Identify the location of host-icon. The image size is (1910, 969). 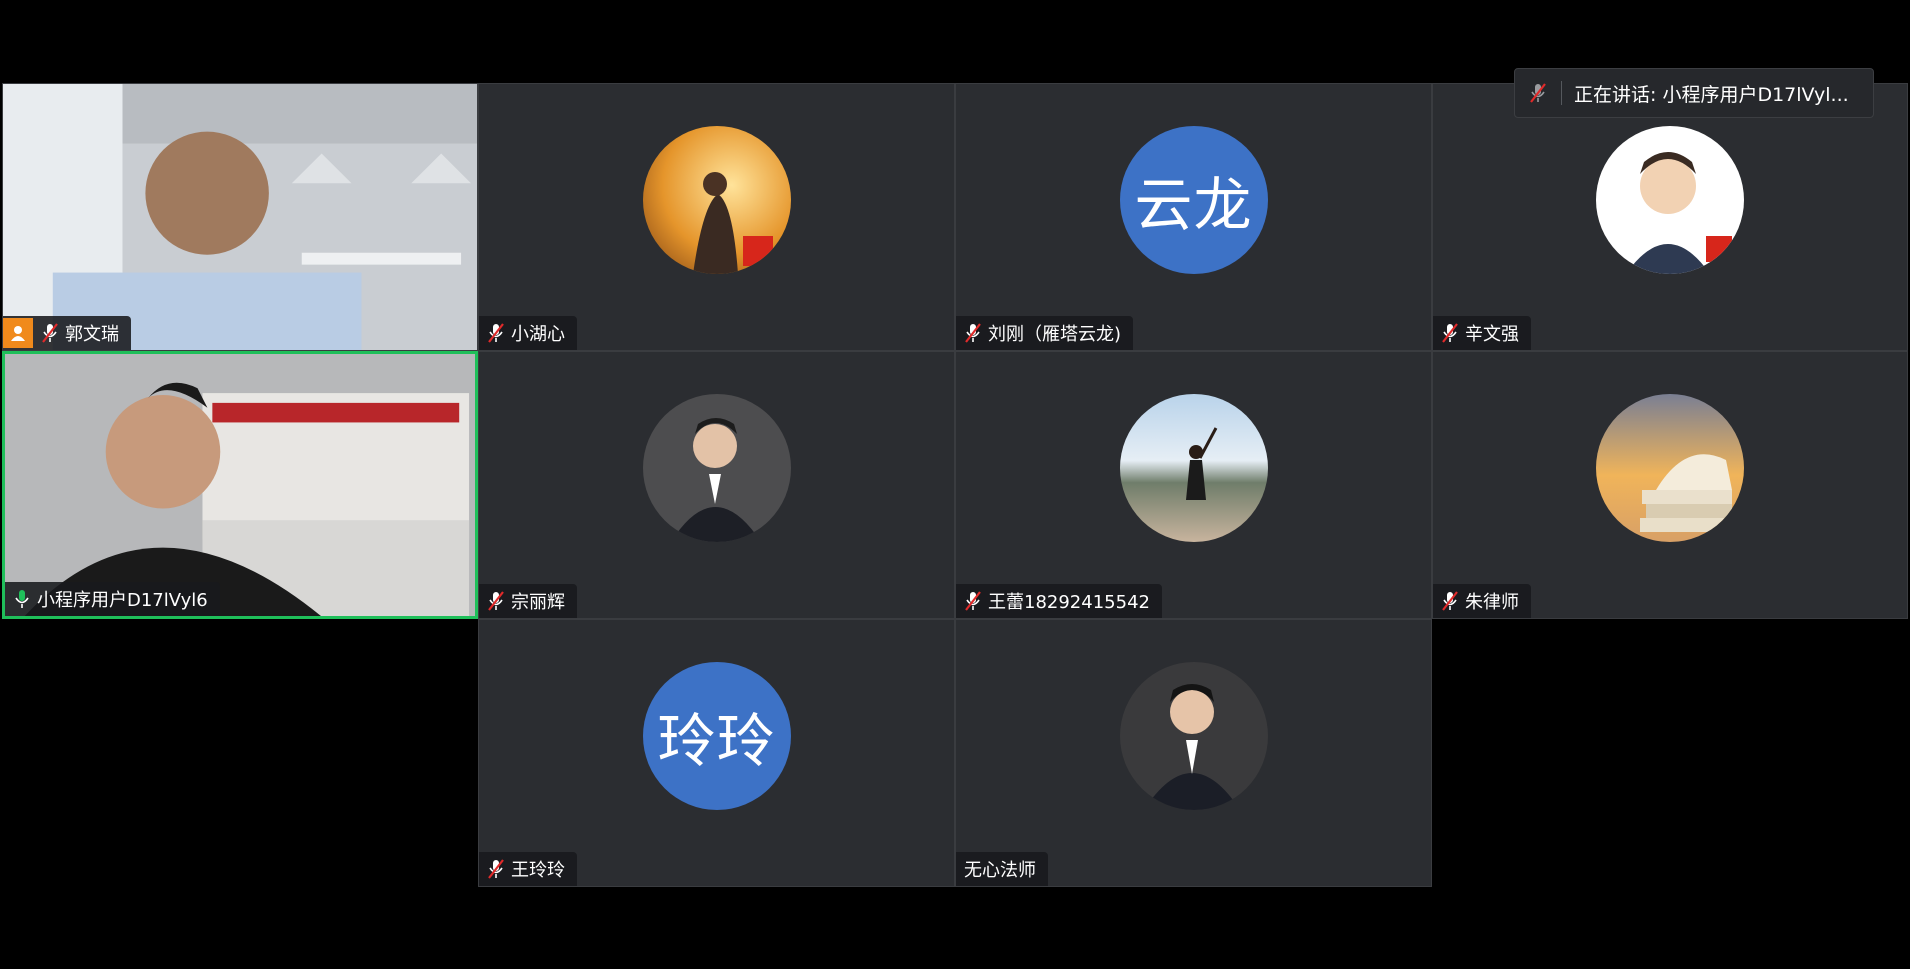
(18, 333).